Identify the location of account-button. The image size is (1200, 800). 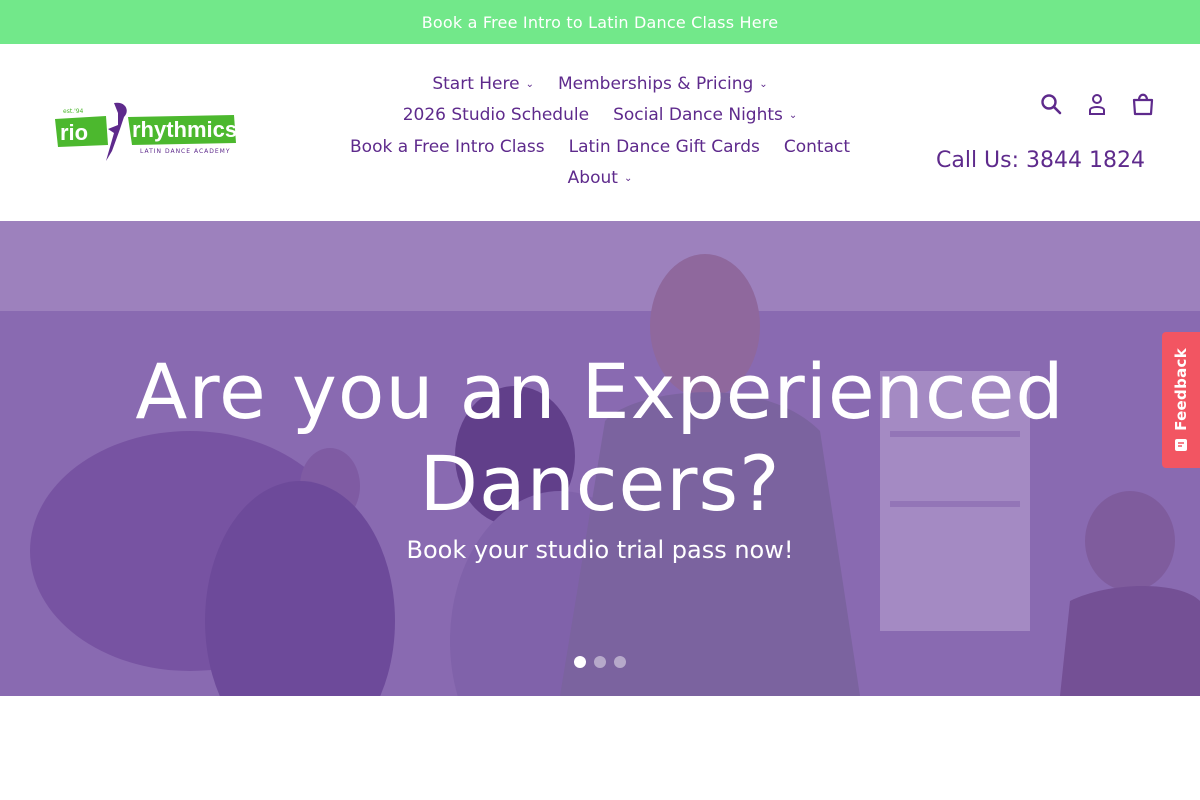
(1097, 104).